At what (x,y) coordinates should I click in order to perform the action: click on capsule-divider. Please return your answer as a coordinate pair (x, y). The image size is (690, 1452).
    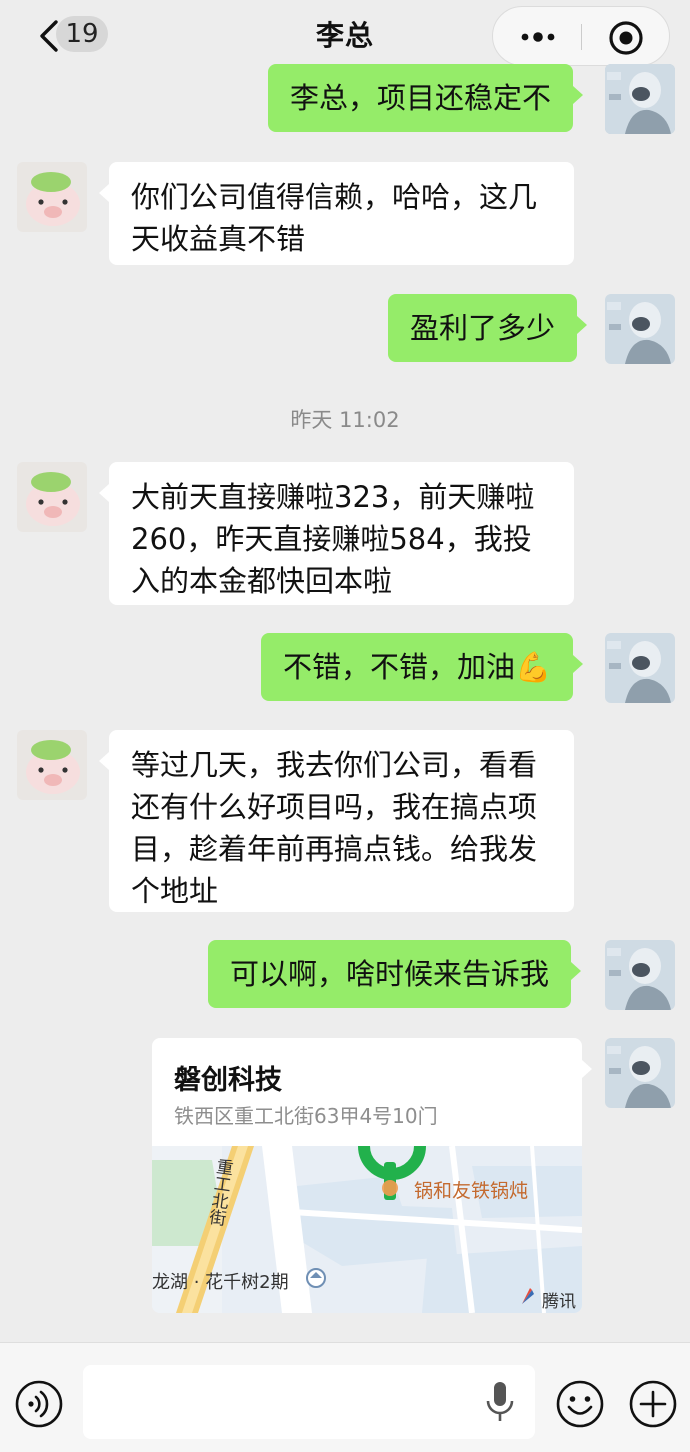
    Looking at the image, I should click on (581, 37).